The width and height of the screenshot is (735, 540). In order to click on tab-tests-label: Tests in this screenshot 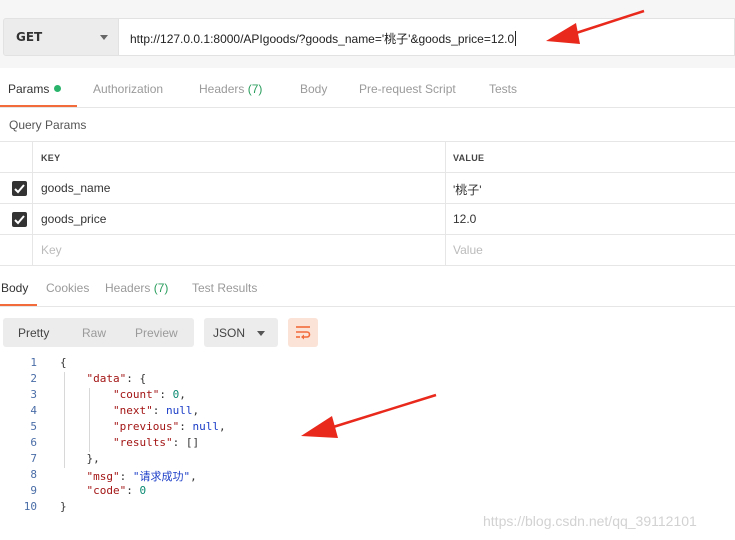, I will do `click(503, 89)`.